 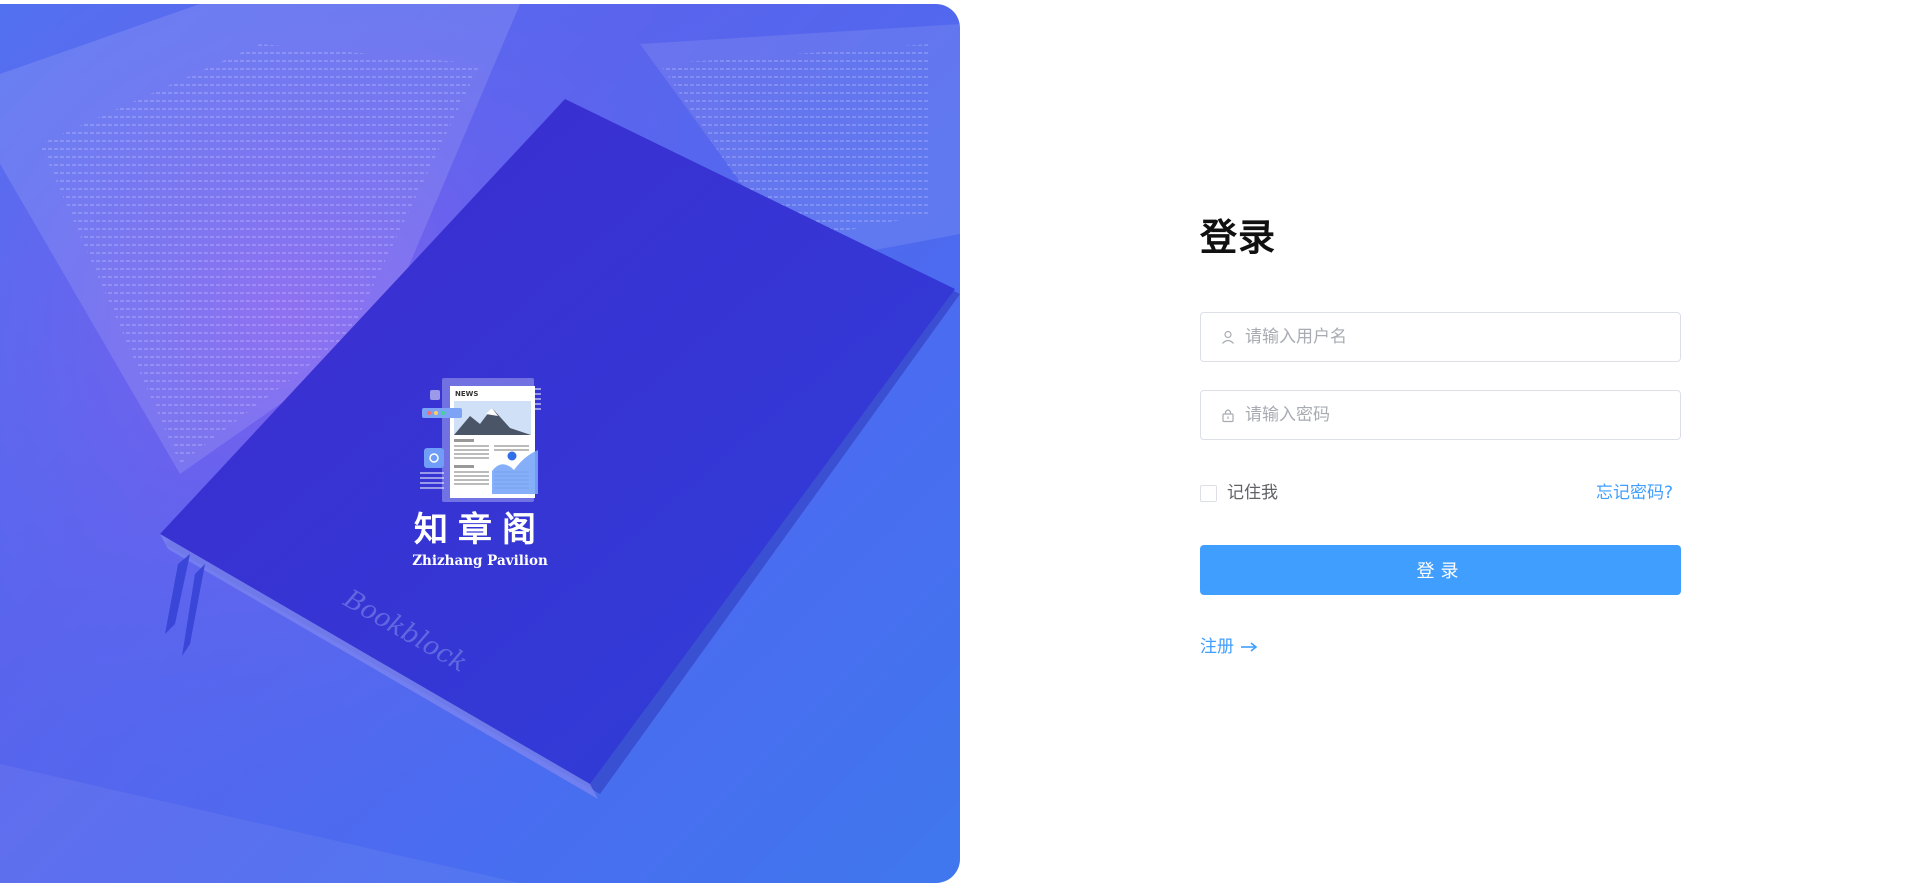 I want to click on news-label: NEWS, so click(x=466, y=394).